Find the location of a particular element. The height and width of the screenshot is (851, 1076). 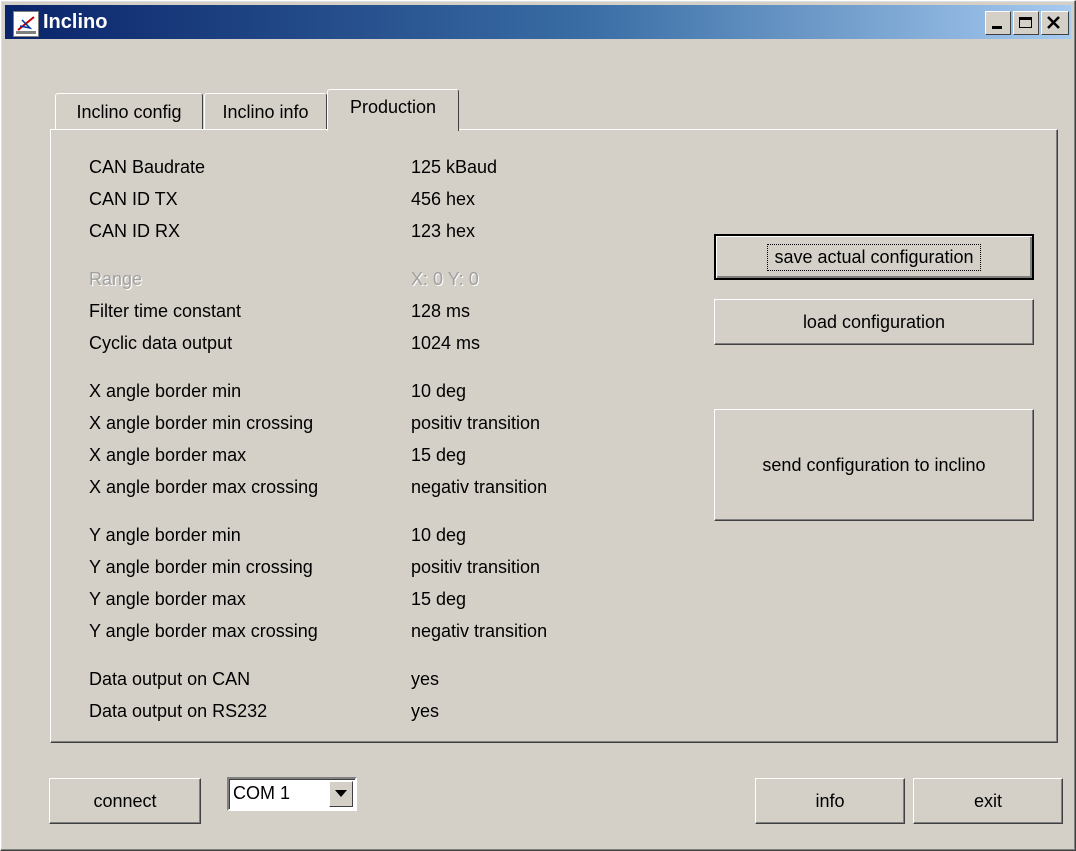

tab-label: Inclino info is located at coordinates (265, 112).